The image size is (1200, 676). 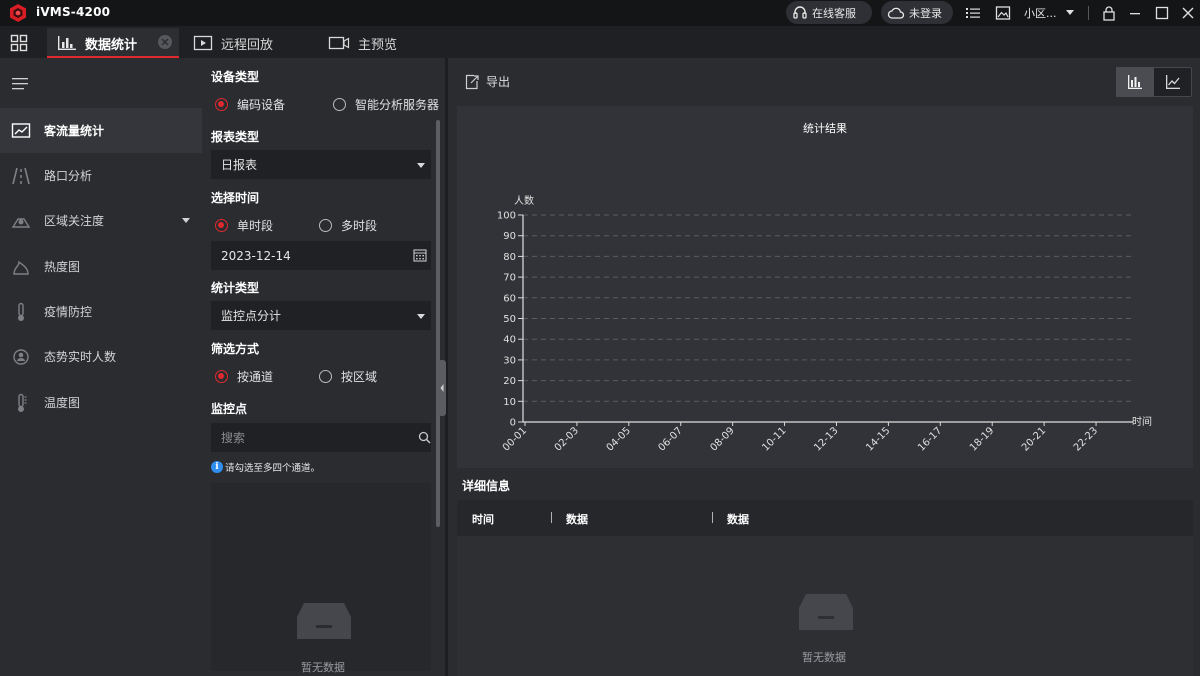 I want to click on playback-icon, so click(x=203, y=43).